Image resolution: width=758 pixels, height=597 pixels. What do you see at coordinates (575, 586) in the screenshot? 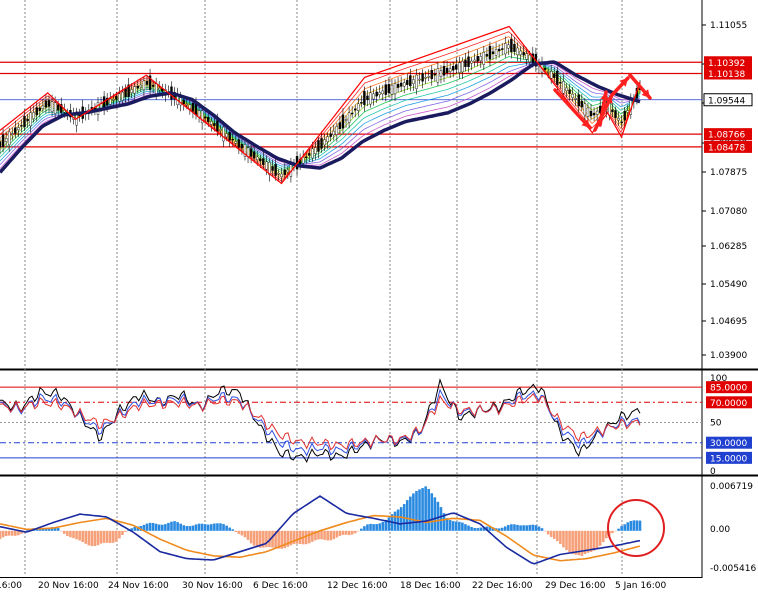
I see `time-axis-label: 29 Dec 16:00` at bounding box center [575, 586].